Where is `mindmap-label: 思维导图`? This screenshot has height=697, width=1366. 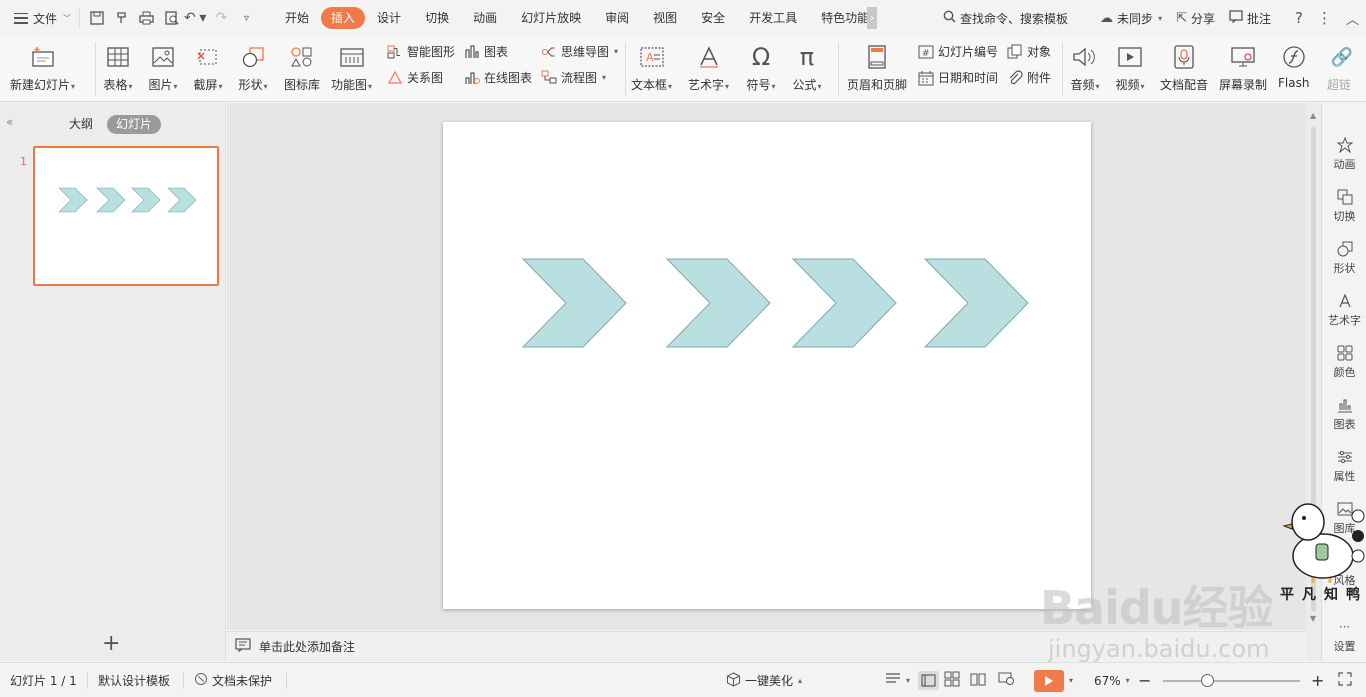
mindmap-label: 思维导图 is located at coordinates (585, 52).